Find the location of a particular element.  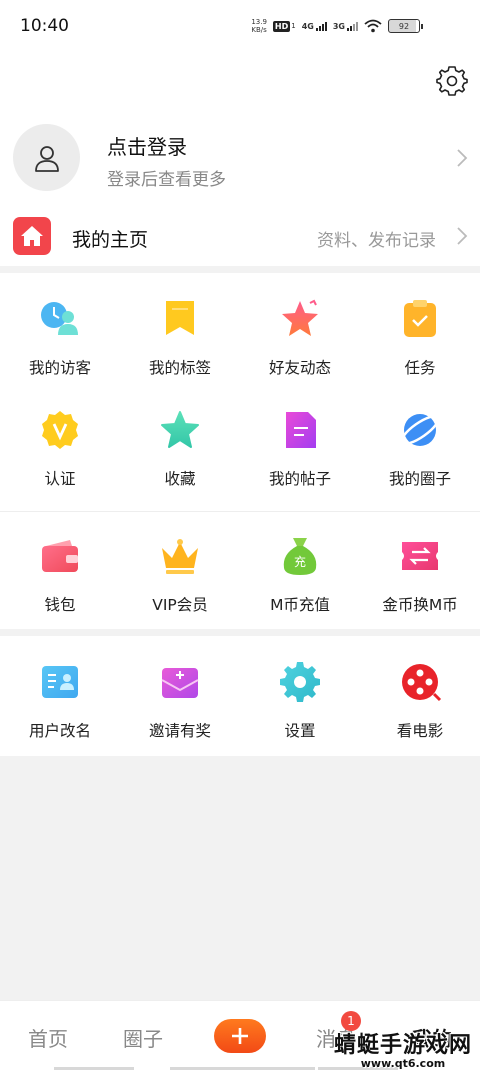

watch-movie-item: 看电影 is located at coordinates (420, 700).